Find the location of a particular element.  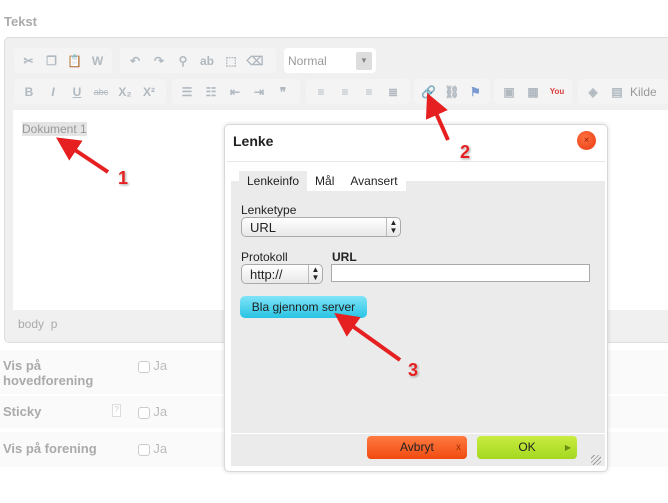

annotation-3: 3 is located at coordinates (413, 370).